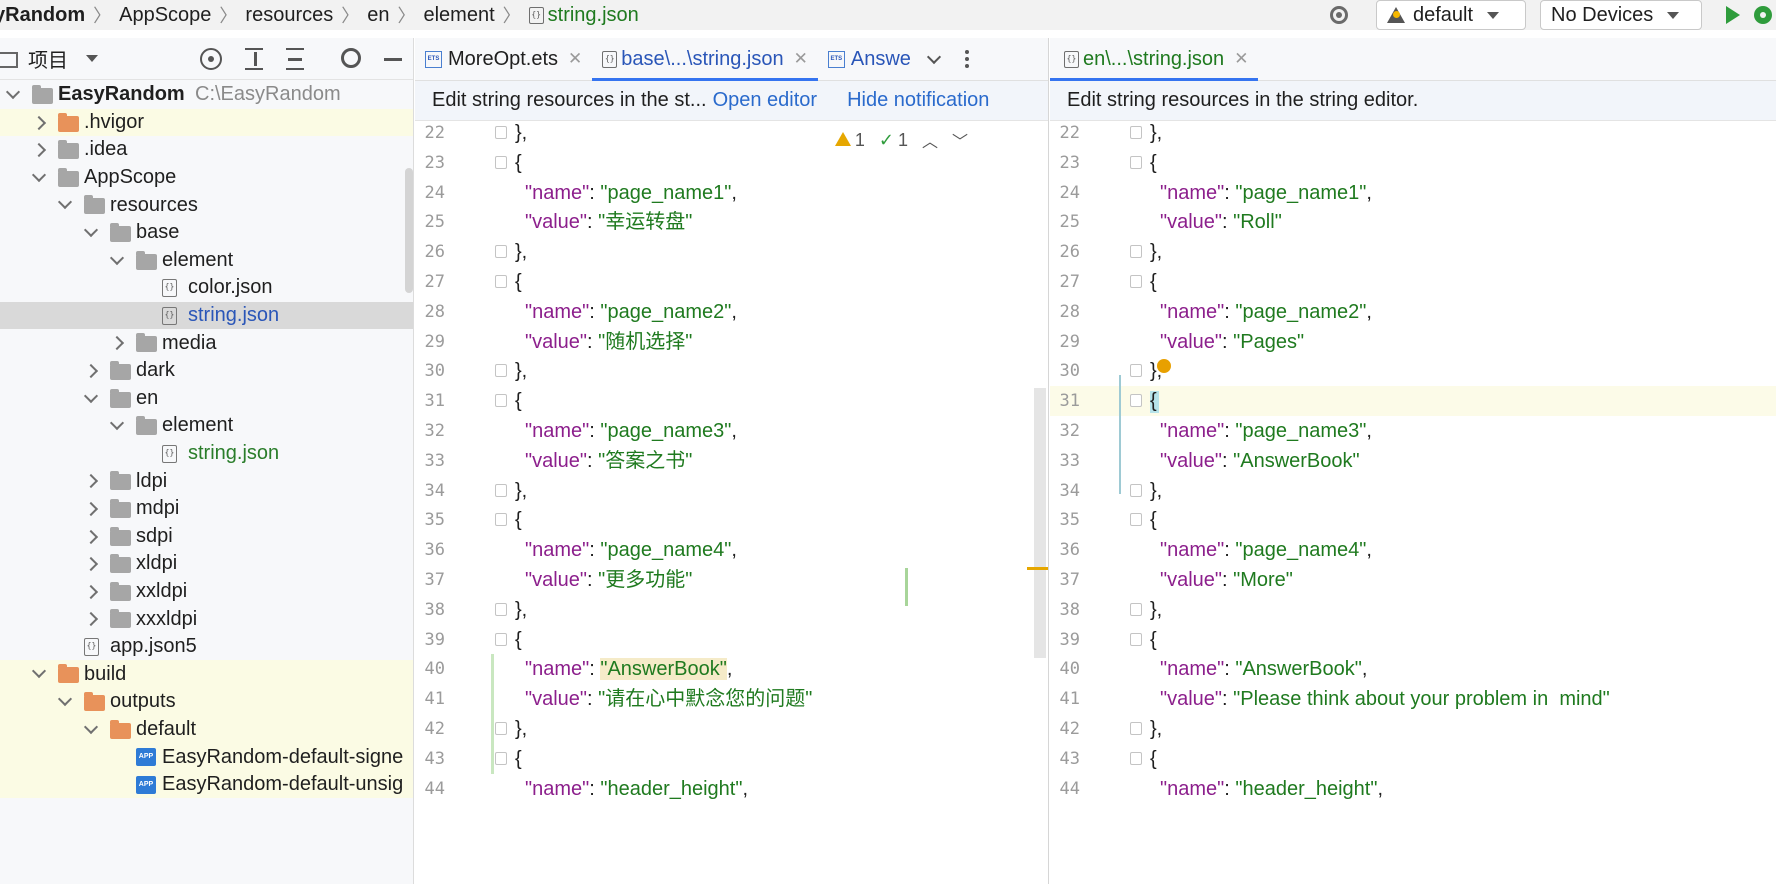  I want to click on more-options-icon, so click(966, 59).